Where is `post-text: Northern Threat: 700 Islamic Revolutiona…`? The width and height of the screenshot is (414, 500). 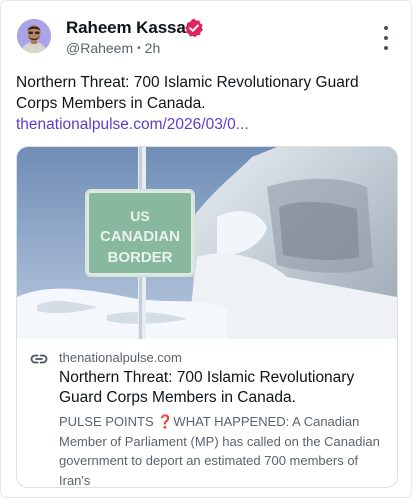 post-text: Northern Threat: 700 Islamic Revolutiona… is located at coordinates (206, 103).